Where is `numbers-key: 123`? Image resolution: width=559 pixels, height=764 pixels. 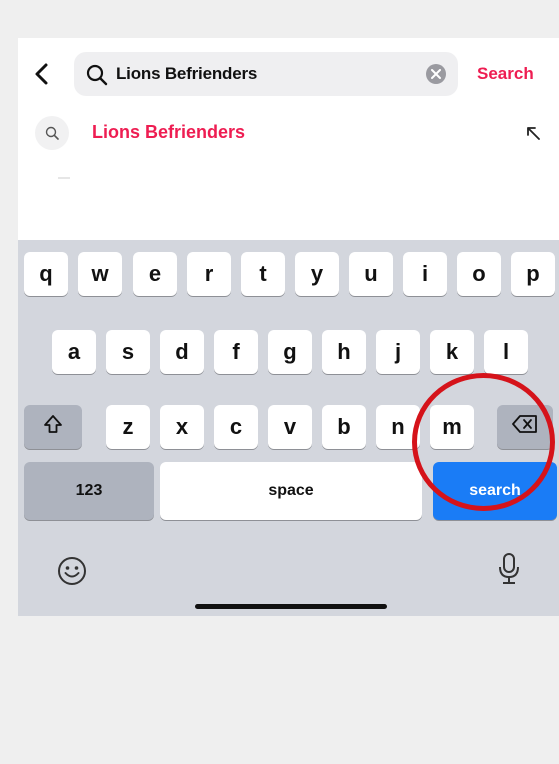
numbers-key: 123 is located at coordinates (89, 491).